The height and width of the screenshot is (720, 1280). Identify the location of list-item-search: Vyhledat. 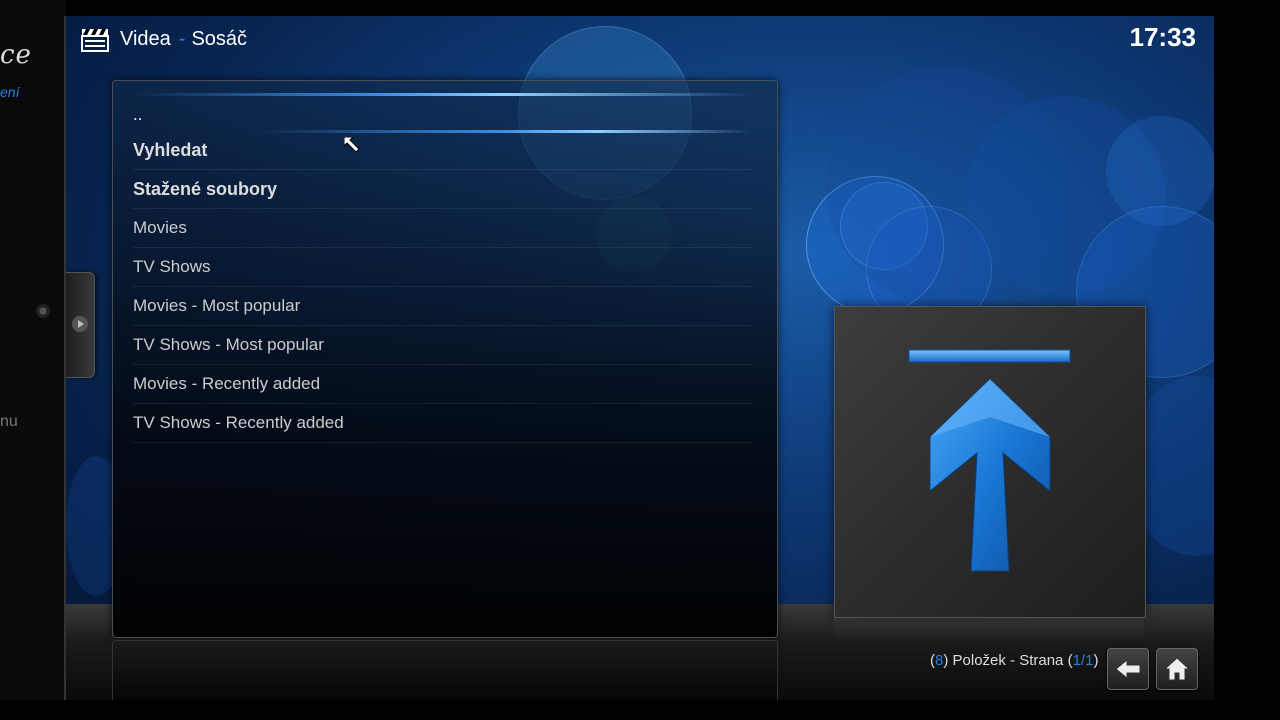
(443, 150).